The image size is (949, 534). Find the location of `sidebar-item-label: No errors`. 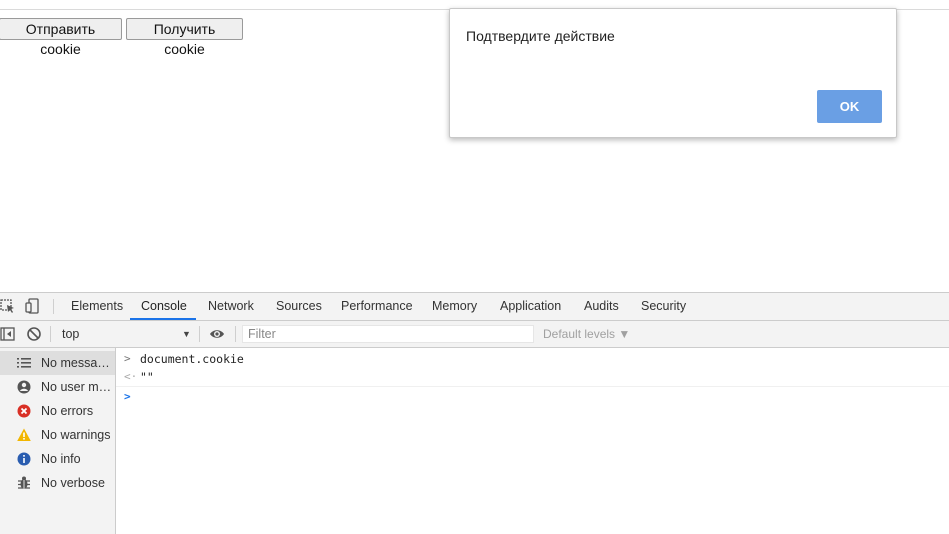

sidebar-item-label: No errors is located at coordinates (67, 411).